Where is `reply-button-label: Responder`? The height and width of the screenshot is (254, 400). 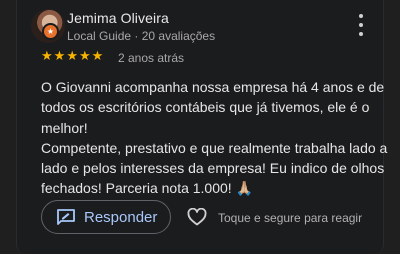
reply-button-label: Responder is located at coordinates (121, 217).